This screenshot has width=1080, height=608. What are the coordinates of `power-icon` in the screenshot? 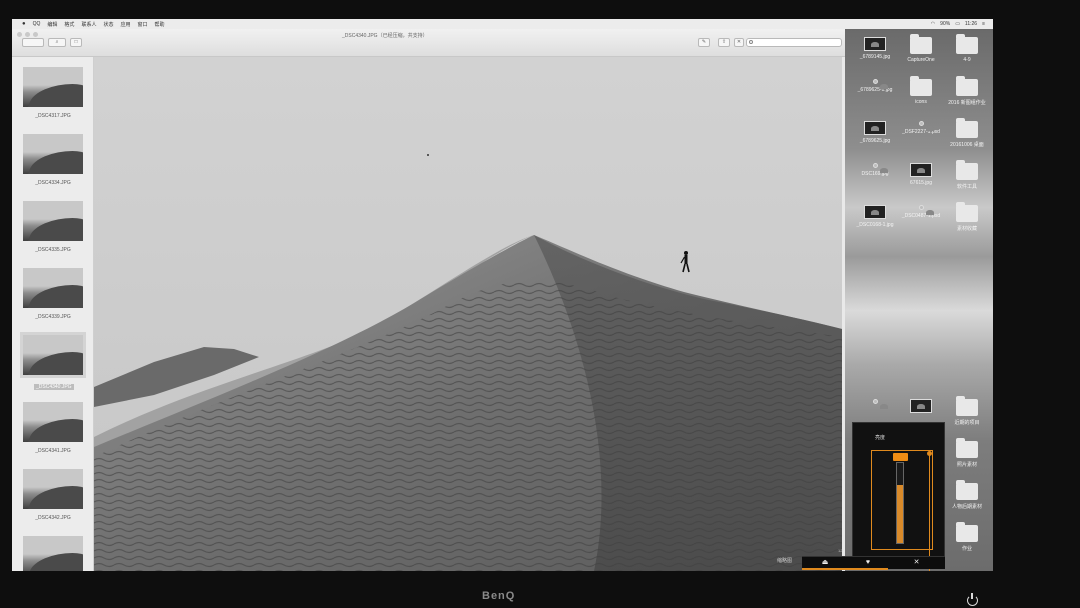 It's located at (972, 599).